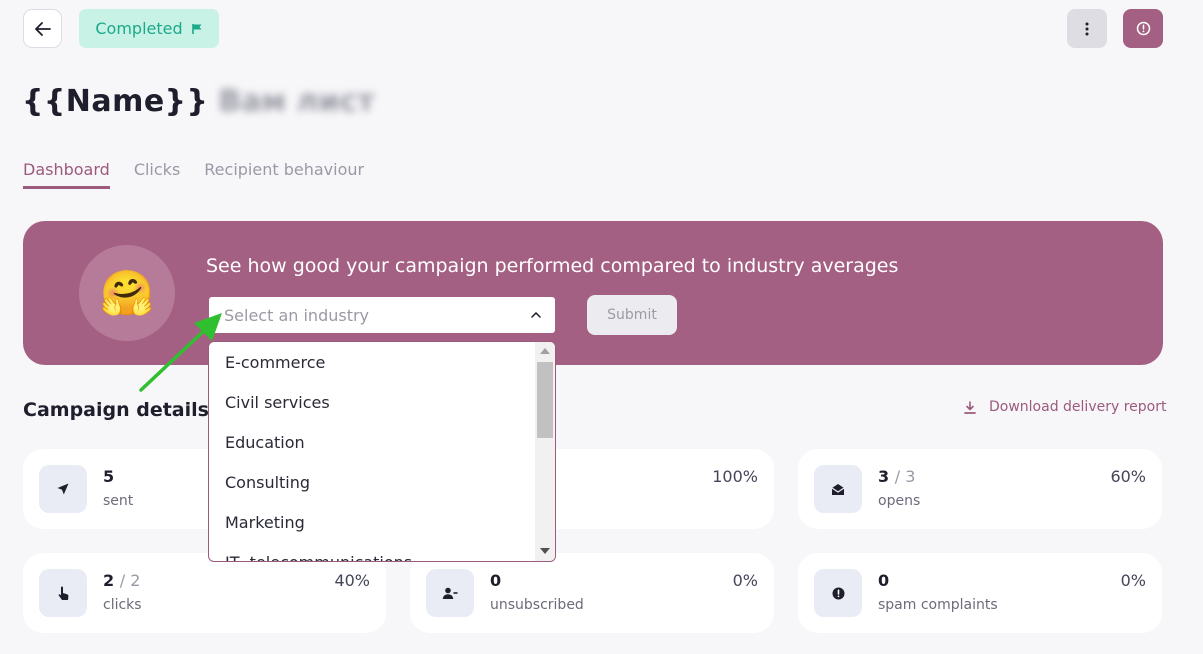 The image size is (1203, 654). I want to click on stat-label: sent, so click(118, 501).